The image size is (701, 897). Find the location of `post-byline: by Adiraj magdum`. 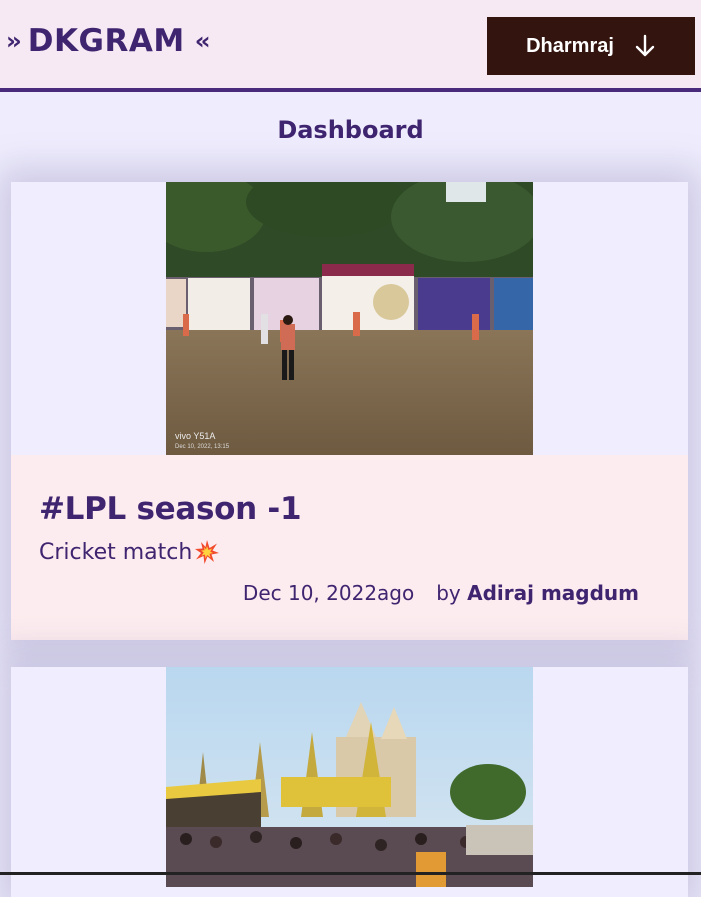

post-byline: by Adiraj magdum is located at coordinates (537, 593).